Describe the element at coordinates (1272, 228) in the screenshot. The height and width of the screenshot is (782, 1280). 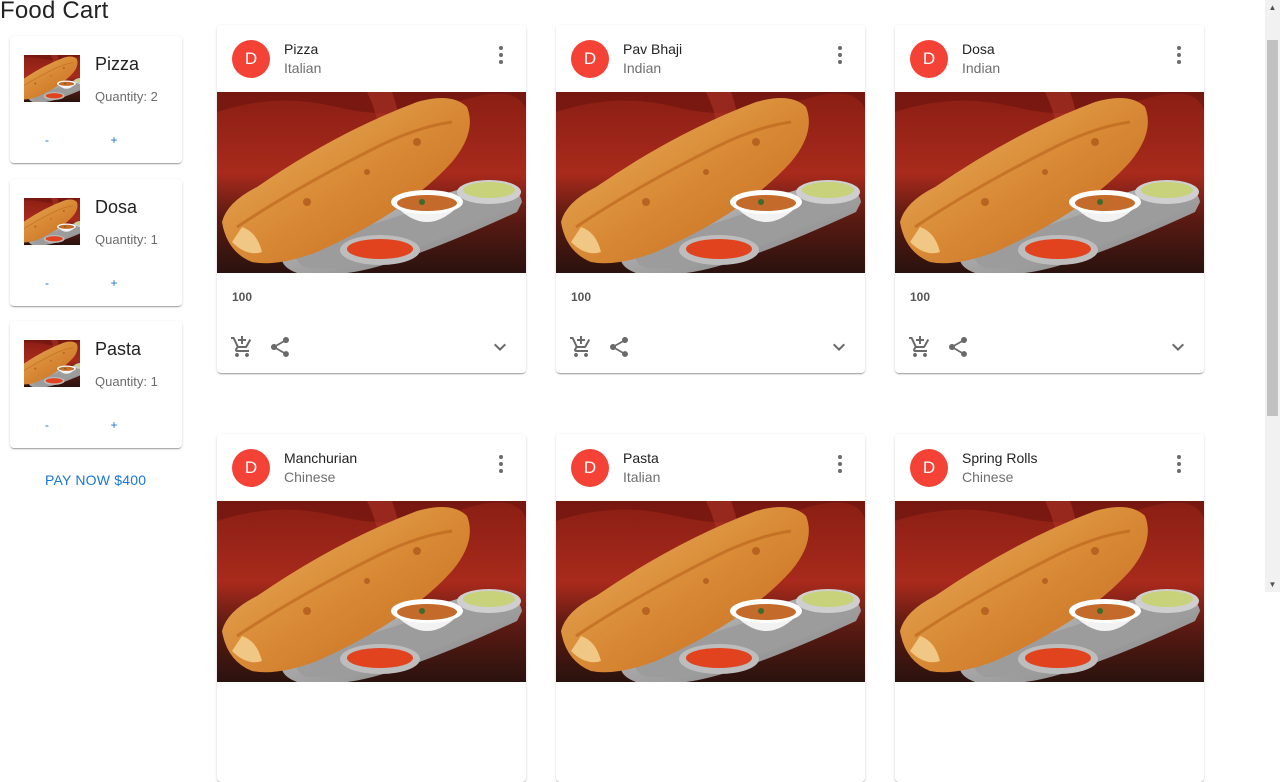
I see `scrollbar-thumb` at that location.